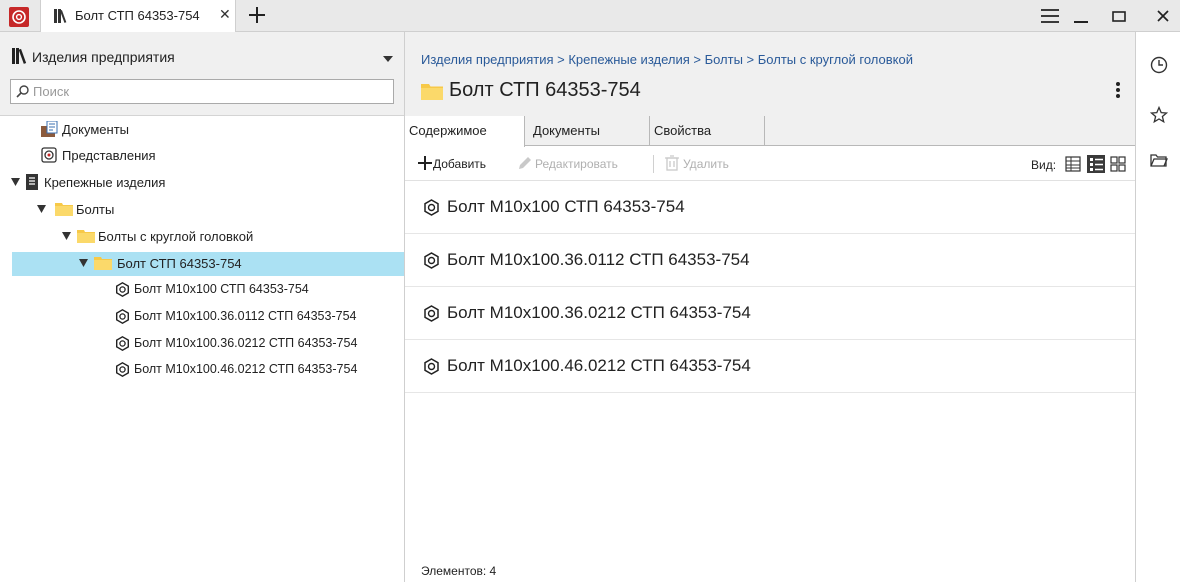 The image size is (1180, 582). I want to click on folder-outline-icon, so click(1159, 160).